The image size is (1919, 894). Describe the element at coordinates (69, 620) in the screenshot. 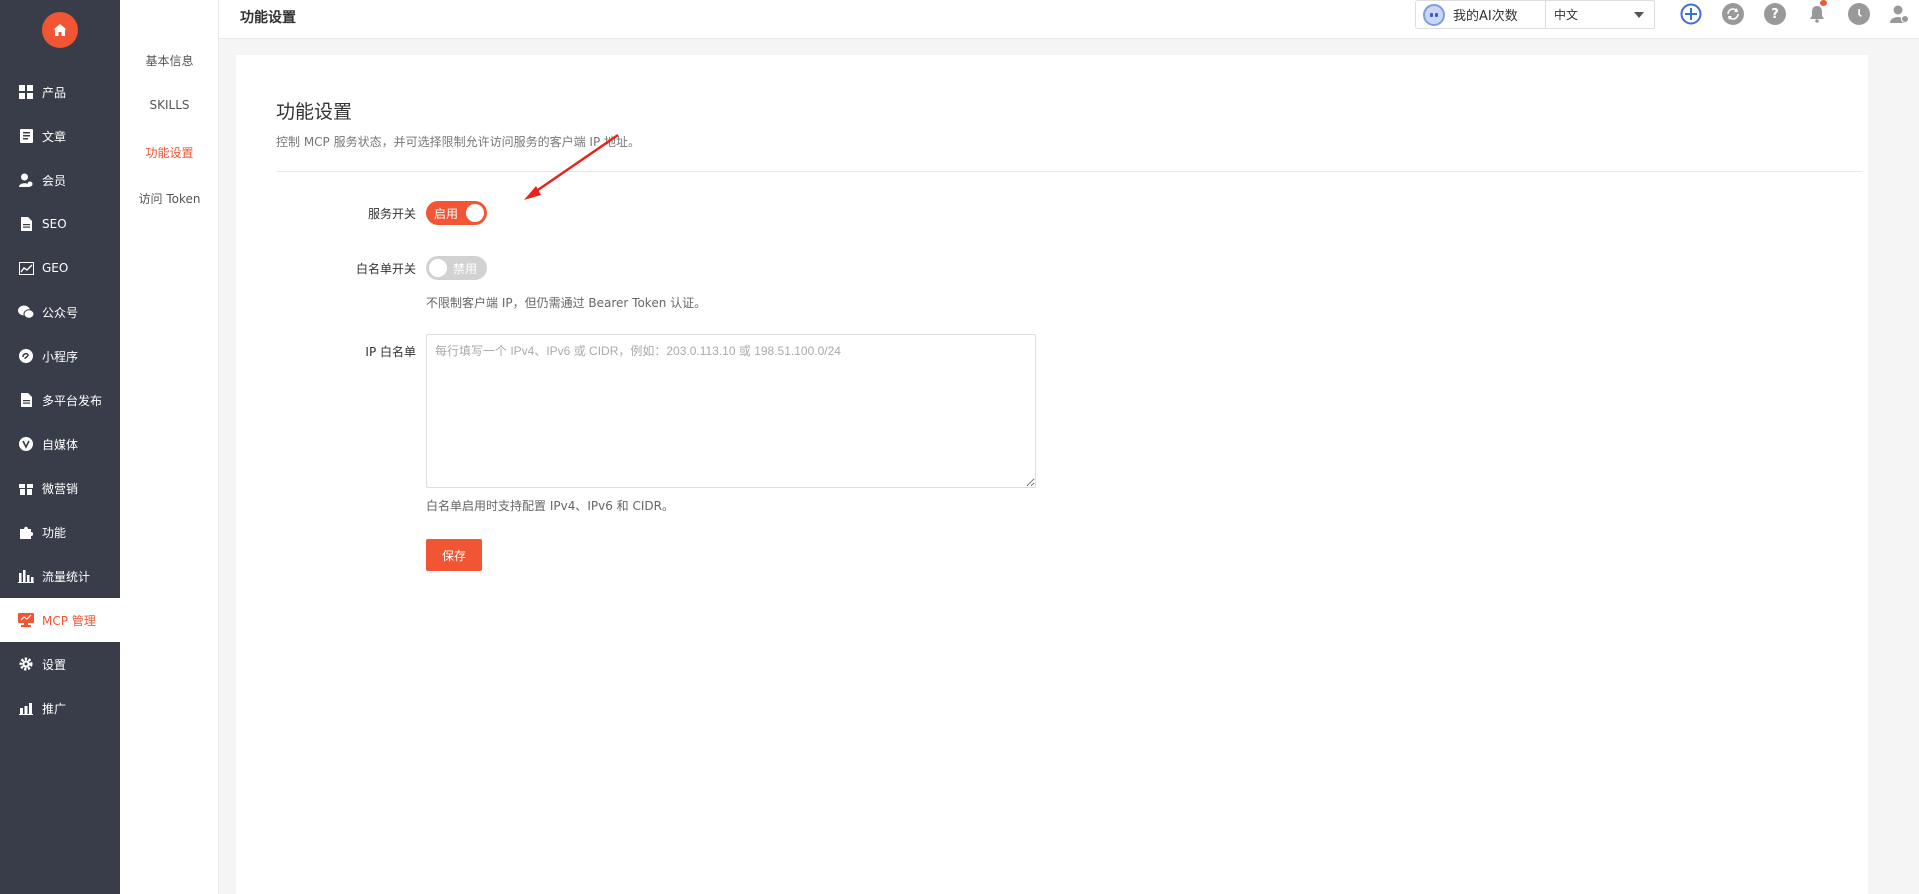

I see `sidebar-item-label: MCP 管理` at that location.